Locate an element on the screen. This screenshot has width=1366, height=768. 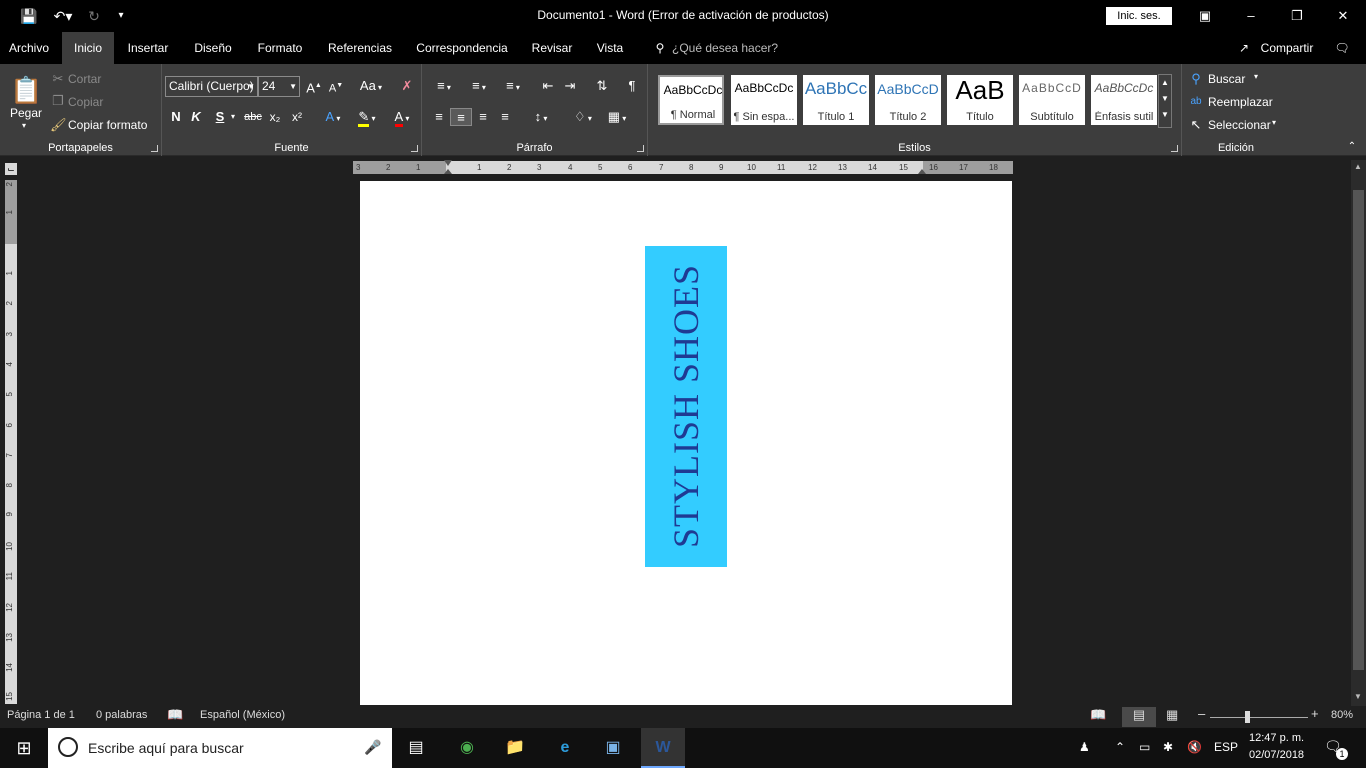
vertical-scrollbar: ▲ ▼ is located at coordinates (1358, 433).